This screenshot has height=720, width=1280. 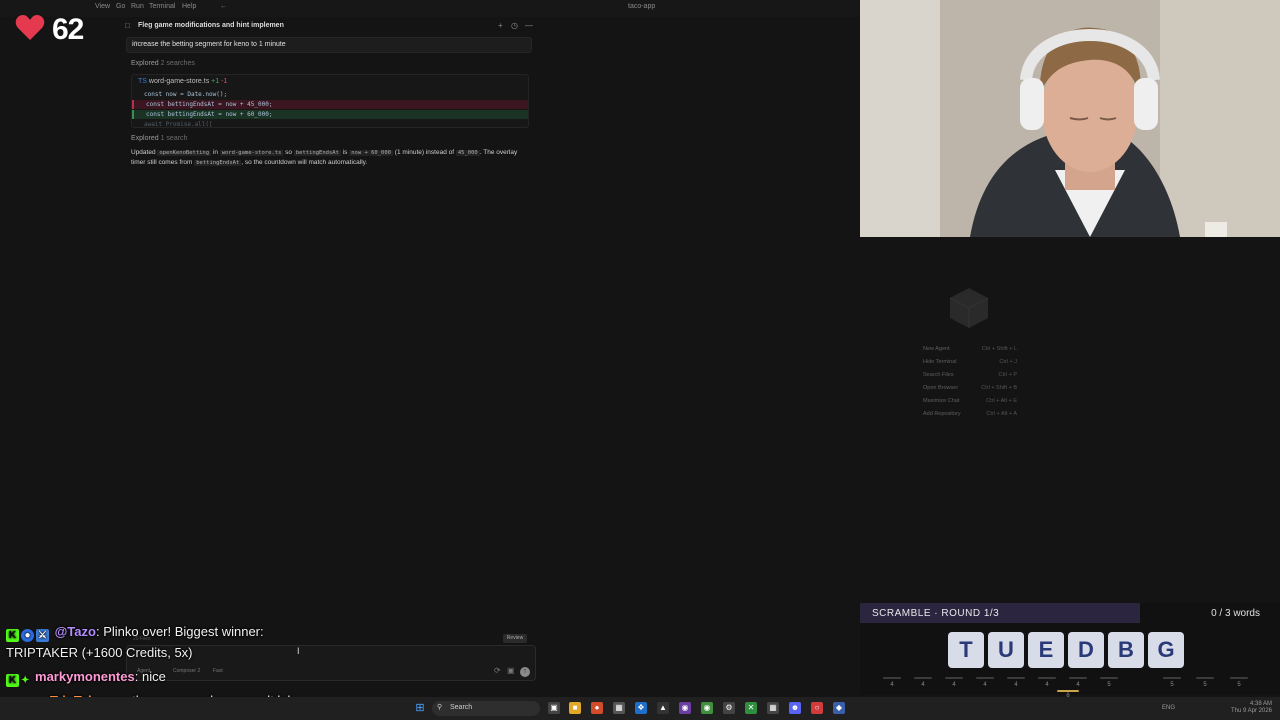 I want to click on image-attach-icon: ▣, so click(x=511, y=670).